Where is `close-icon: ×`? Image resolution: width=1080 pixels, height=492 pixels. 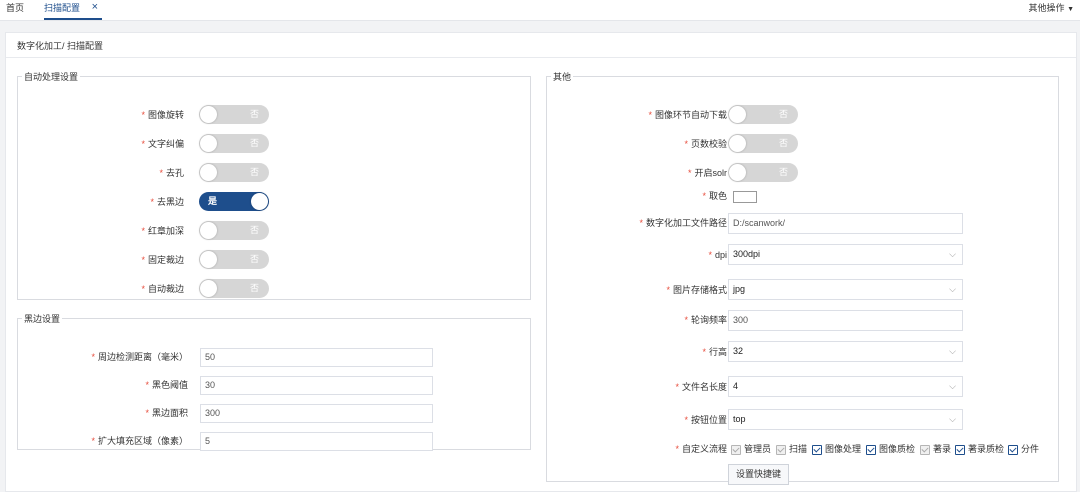 close-icon: × is located at coordinates (95, 7).